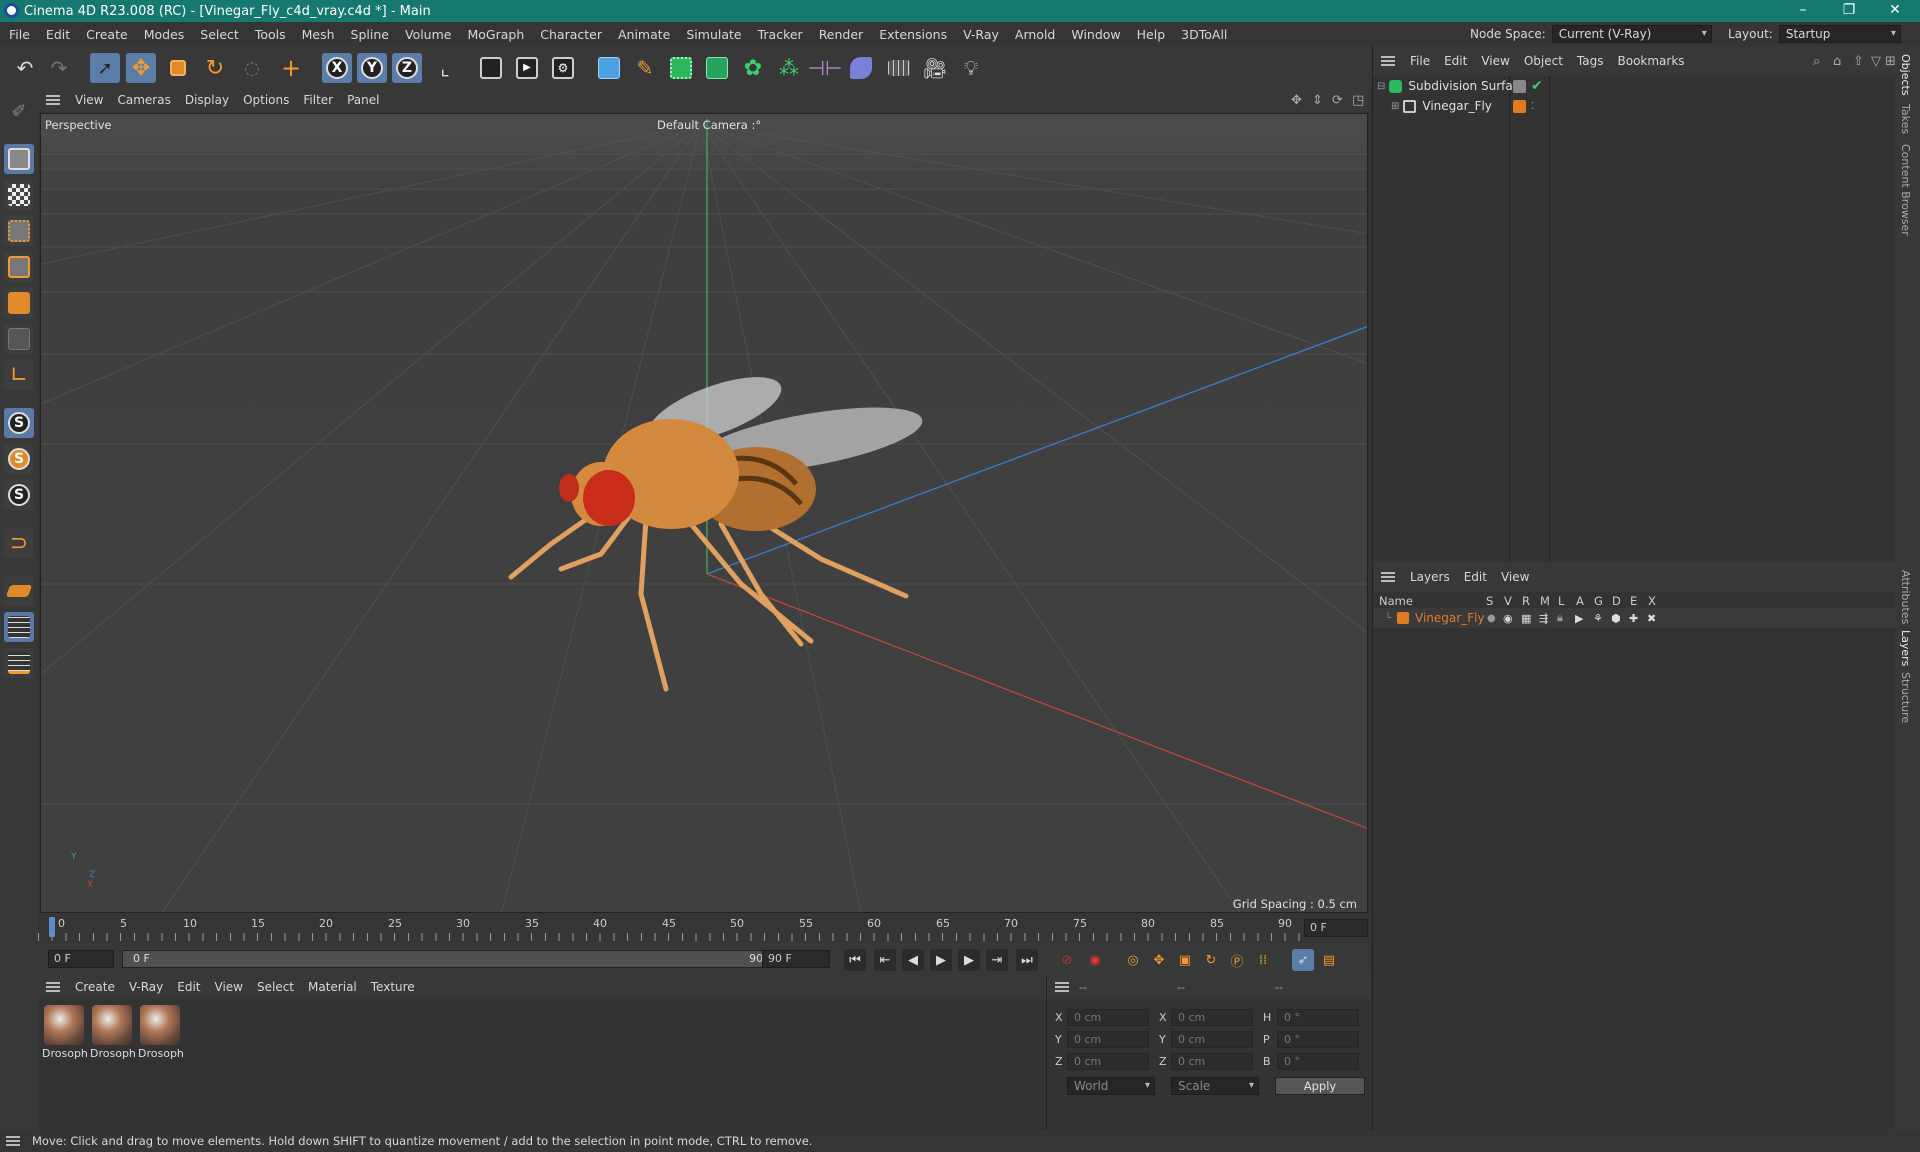  What do you see at coordinates (1457, 106) in the screenshot?
I see `object-name: Vinegar_Fly` at bounding box center [1457, 106].